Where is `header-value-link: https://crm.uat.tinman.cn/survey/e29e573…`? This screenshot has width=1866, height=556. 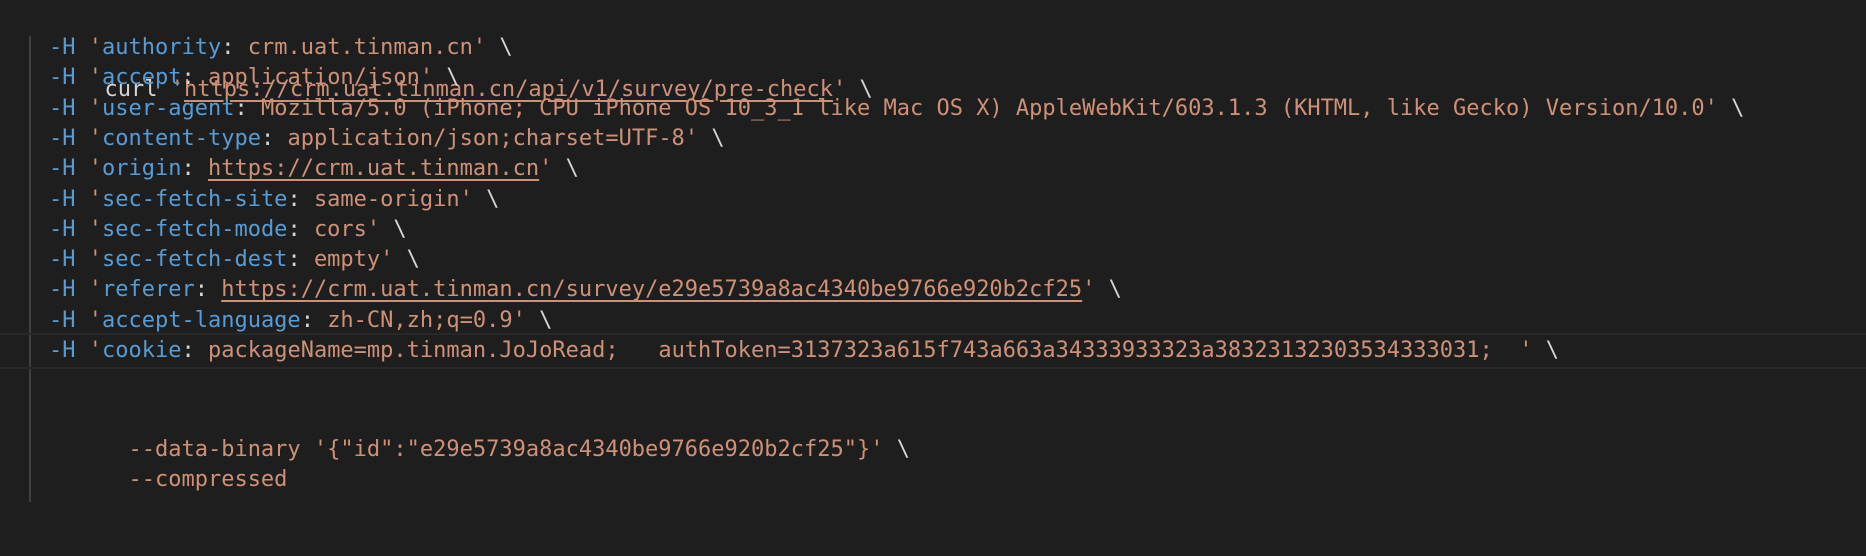
header-value-link: https://crm.uat.tinman.cn/survey/e29e573… is located at coordinates (651, 289).